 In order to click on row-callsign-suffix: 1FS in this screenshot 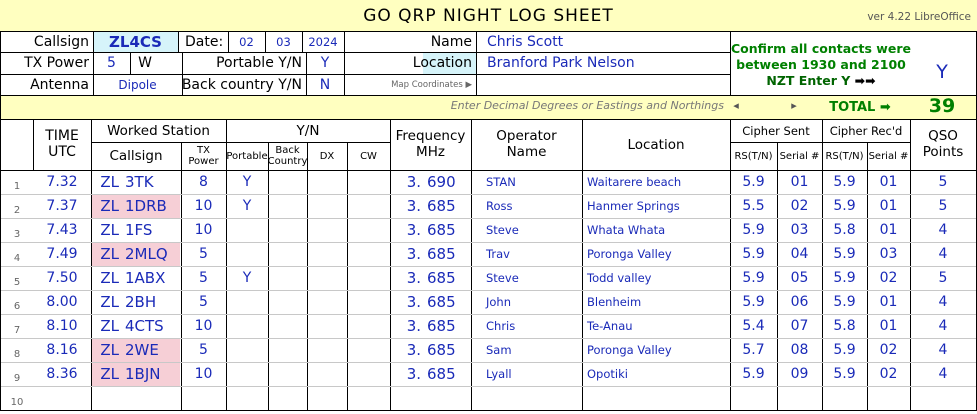, I will do `click(152, 230)`.